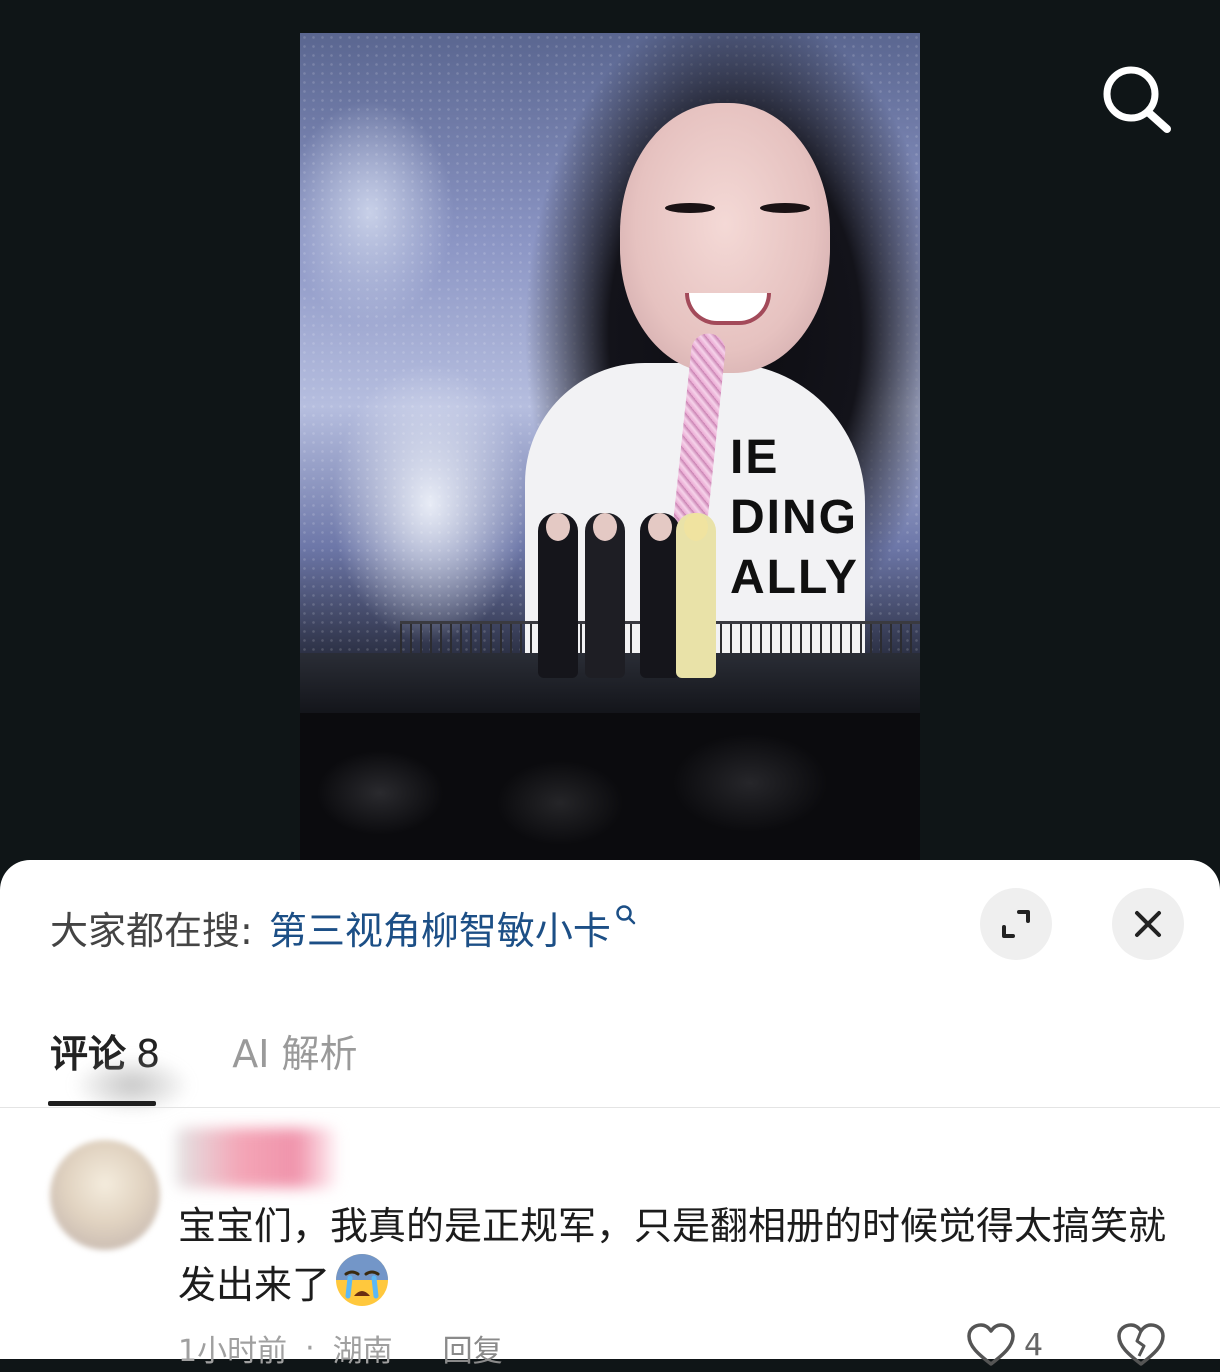 The image size is (1220, 1372). I want to click on crying-face-emoji, so click(362, 1280).